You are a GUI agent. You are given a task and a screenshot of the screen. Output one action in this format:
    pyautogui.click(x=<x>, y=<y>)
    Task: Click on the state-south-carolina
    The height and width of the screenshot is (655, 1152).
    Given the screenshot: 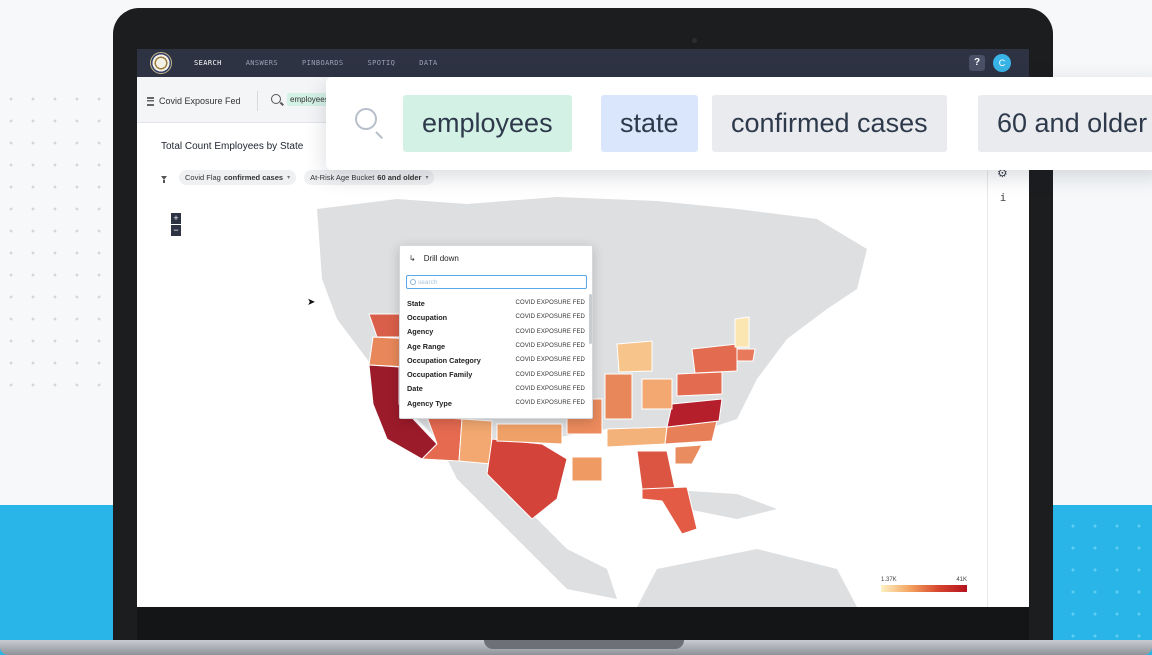 What is the action you would take?
    pyautogui.click(x=688, y=454)
    